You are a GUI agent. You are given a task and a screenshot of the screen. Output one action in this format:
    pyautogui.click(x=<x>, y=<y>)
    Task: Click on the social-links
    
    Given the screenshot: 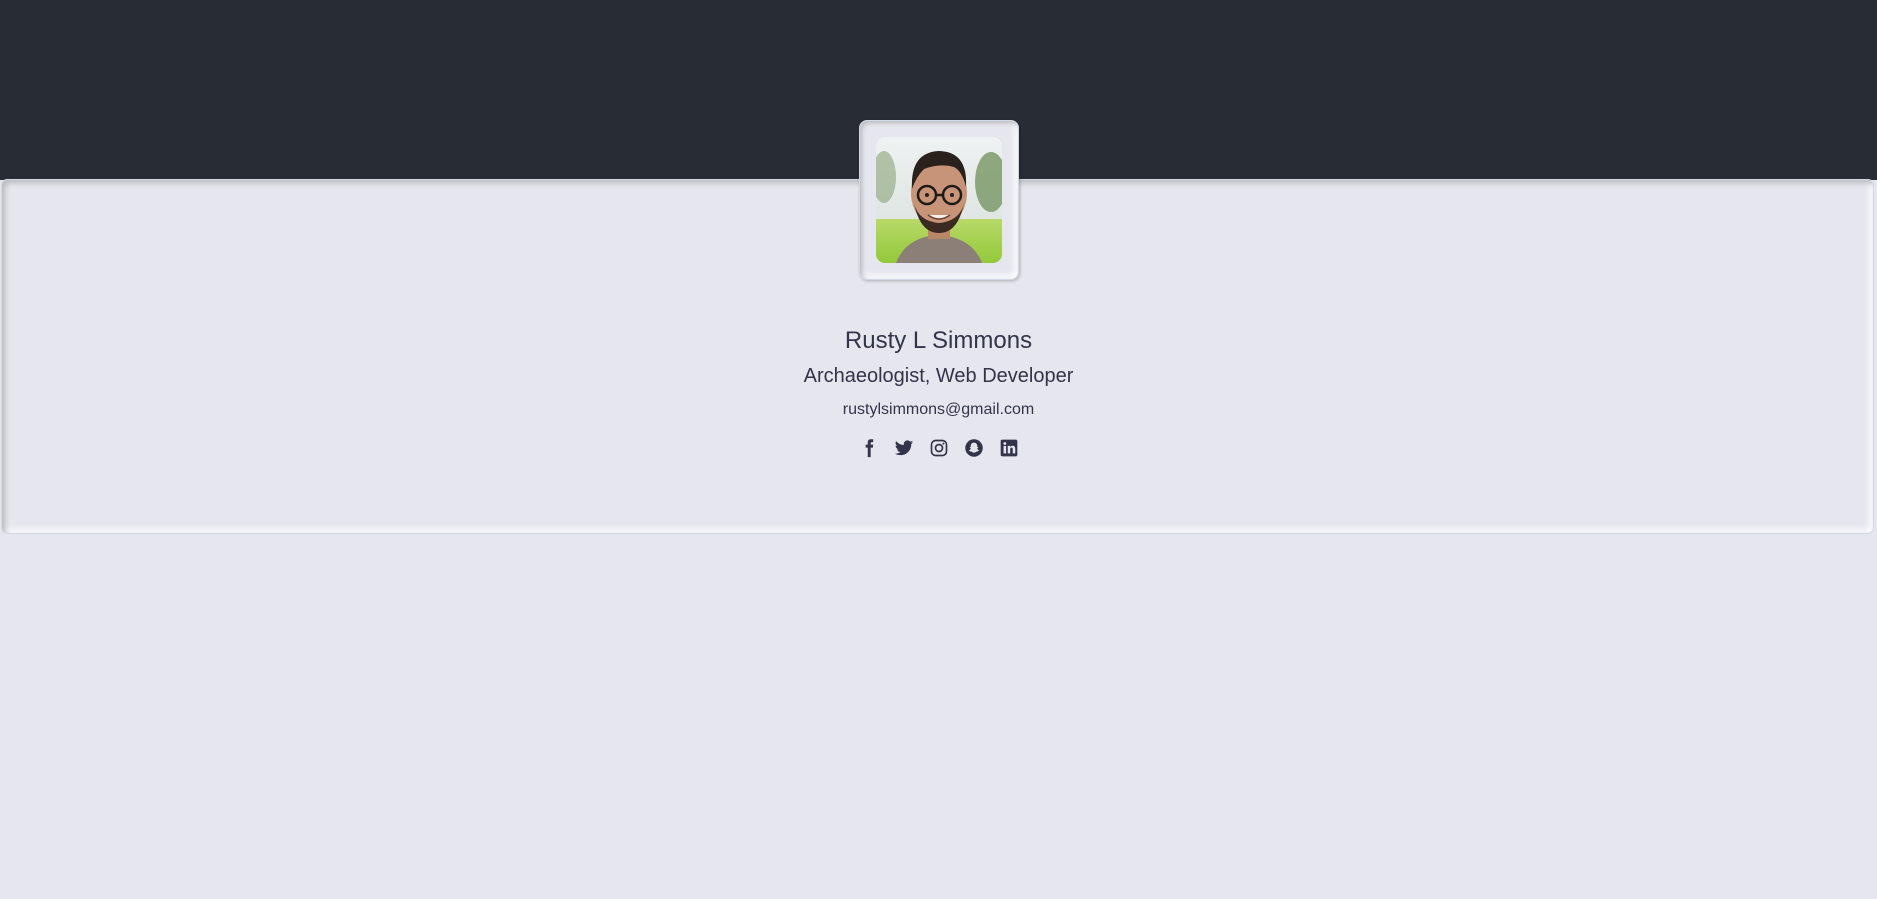 What is the action you would take?
    pyautogui.click(x=938, y=448)
    